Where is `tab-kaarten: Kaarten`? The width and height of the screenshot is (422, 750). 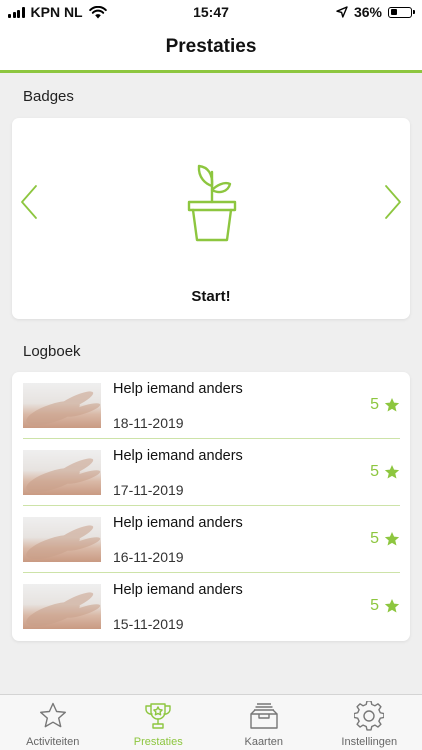 tab-kaarten: Kaarten is located at coordinates (264, 722).